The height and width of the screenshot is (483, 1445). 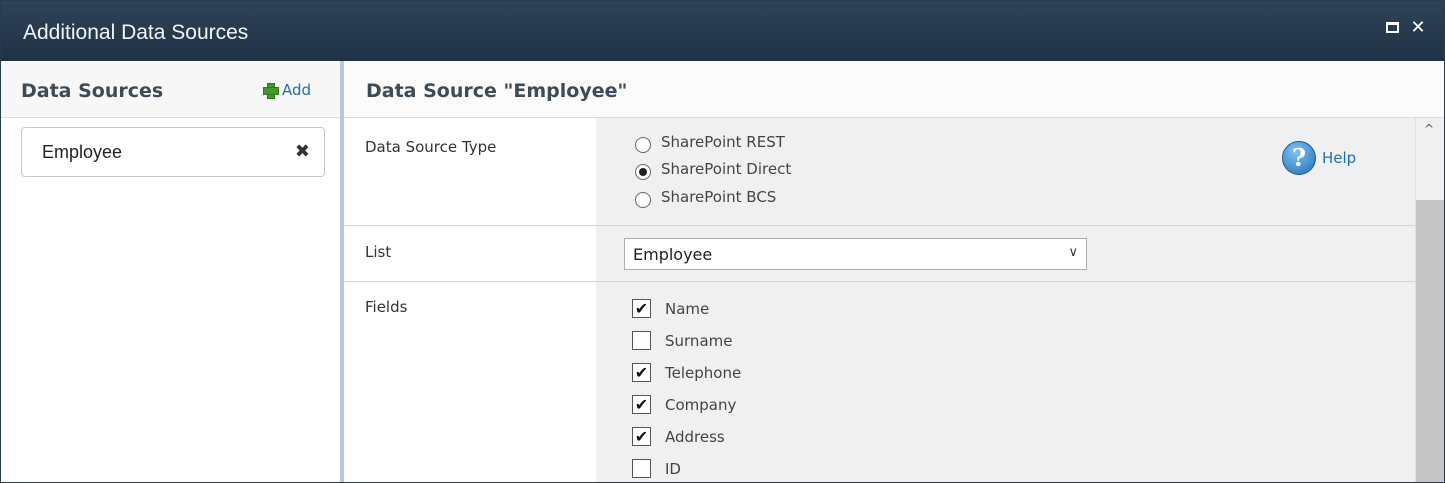 What do you see at coordinates (1319, 158) in the screenshot?
I see `help-link: ? Help` at bounding box center [1319, 158].